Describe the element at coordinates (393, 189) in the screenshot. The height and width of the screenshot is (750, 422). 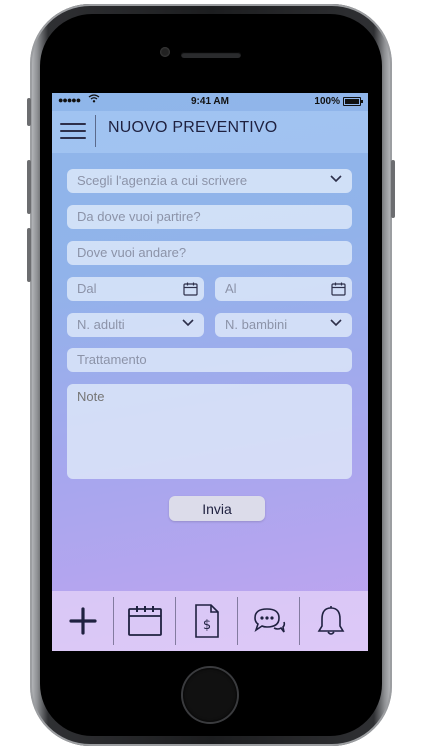
I see `power-button` at that location.